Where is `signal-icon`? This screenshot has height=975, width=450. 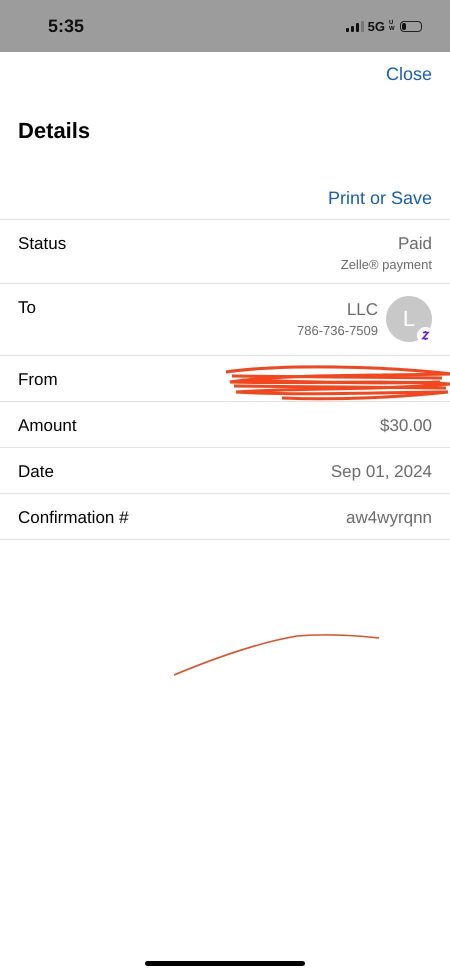
signal-icon is located at coordinates (355, 26).